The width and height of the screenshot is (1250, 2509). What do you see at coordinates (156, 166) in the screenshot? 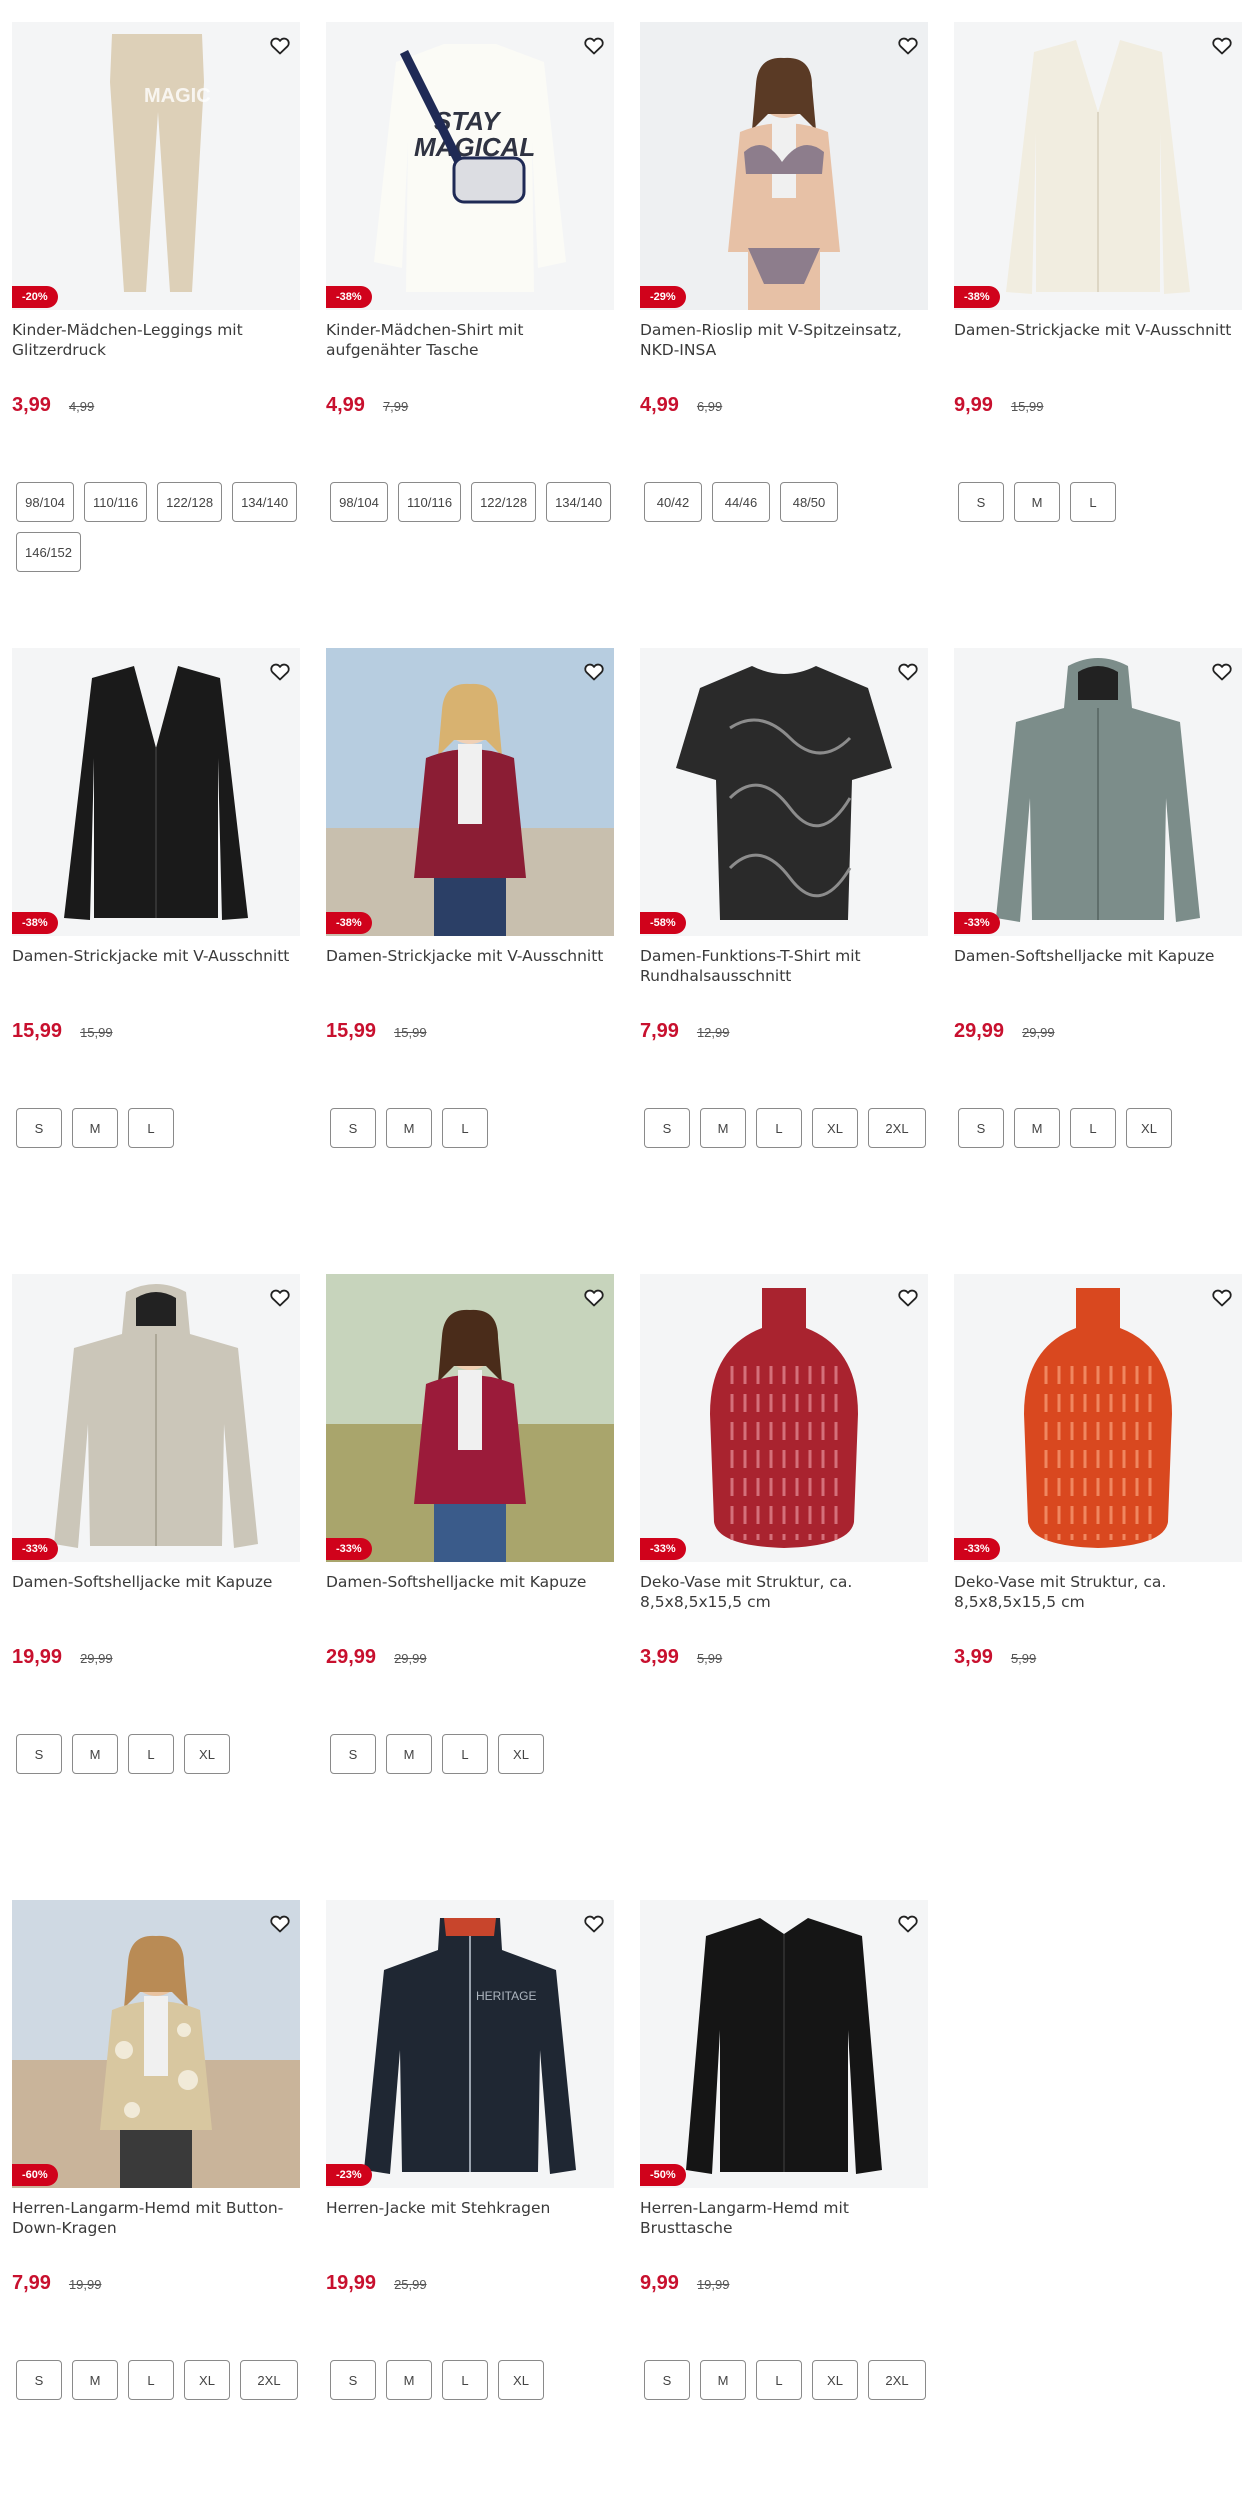
I see `product-image: MAGIC -20%` at bounding box center [156, 166].